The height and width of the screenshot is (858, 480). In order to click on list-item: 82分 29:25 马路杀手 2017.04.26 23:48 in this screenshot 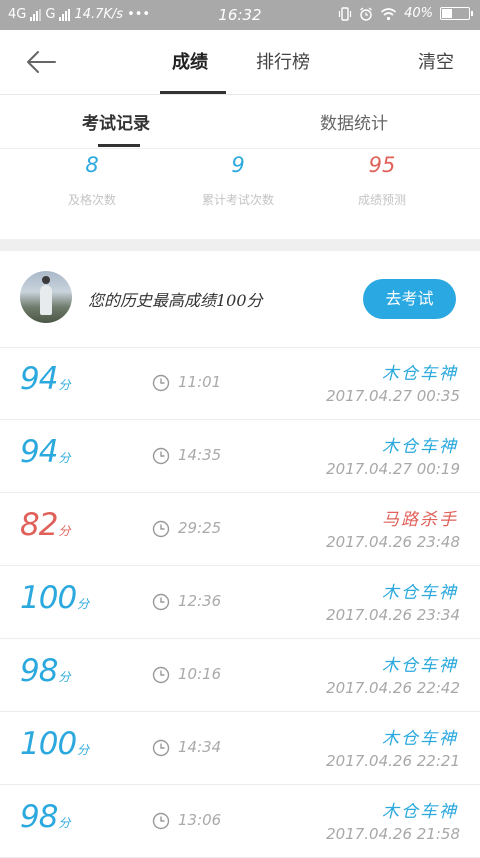, I will do `click(240, 529)`.